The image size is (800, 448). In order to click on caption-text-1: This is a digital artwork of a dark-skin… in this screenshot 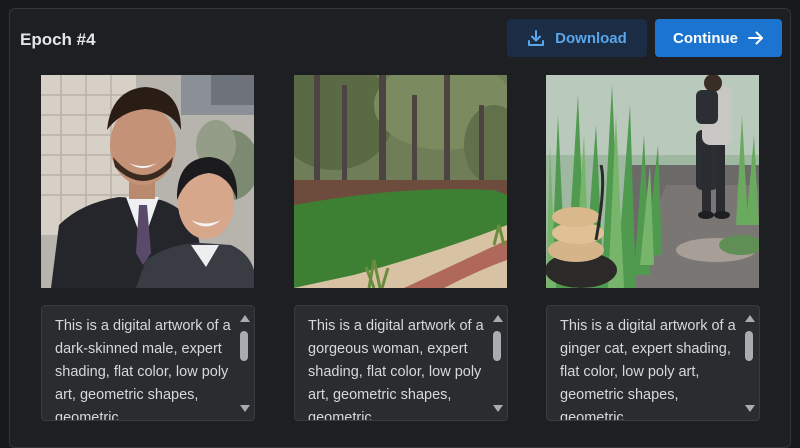, I will do `click(143, 369)`.